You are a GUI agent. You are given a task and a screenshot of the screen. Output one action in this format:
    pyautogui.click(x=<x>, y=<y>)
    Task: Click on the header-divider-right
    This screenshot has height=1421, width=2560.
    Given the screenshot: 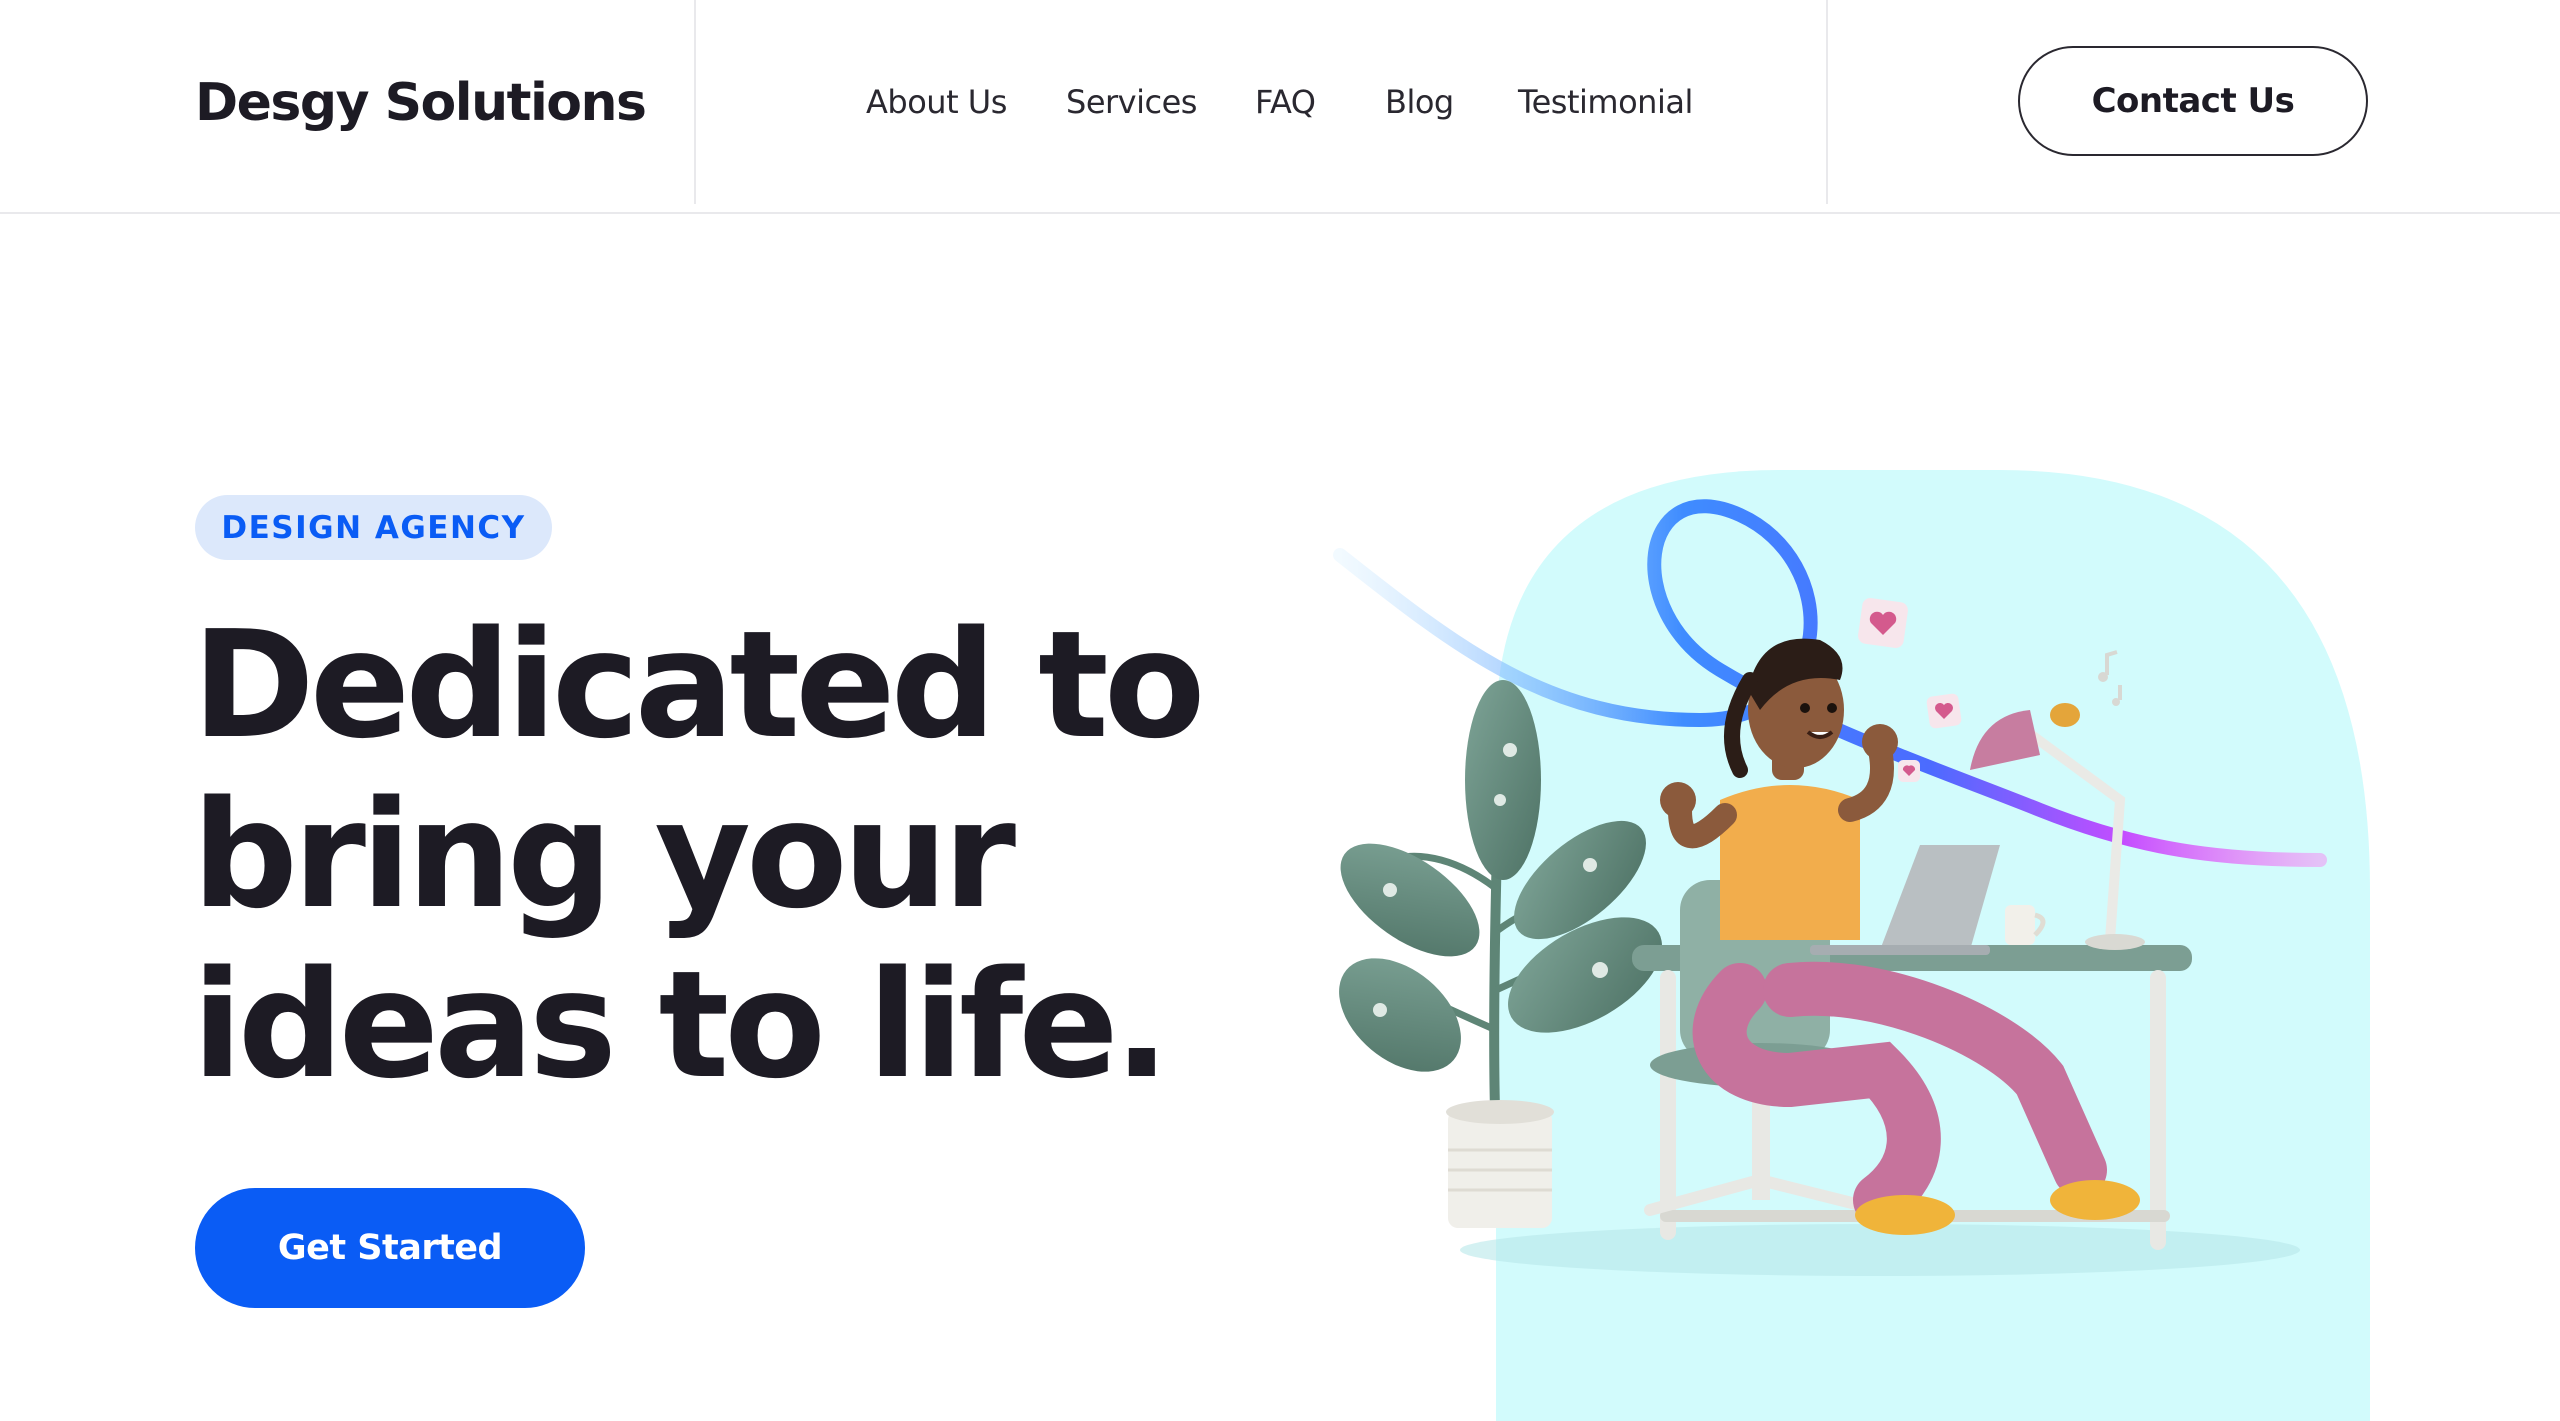 What is the action you would take?
    pyautogui.click(x=1827, y=102)
    